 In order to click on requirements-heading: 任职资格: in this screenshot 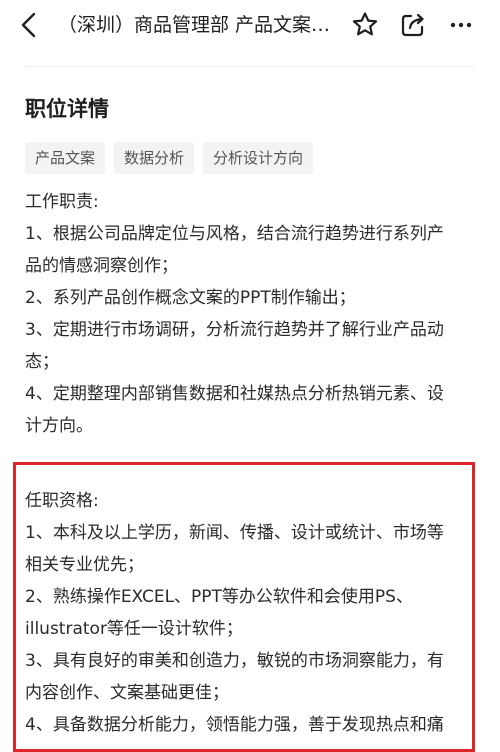, I will do `click(62, 501)`.